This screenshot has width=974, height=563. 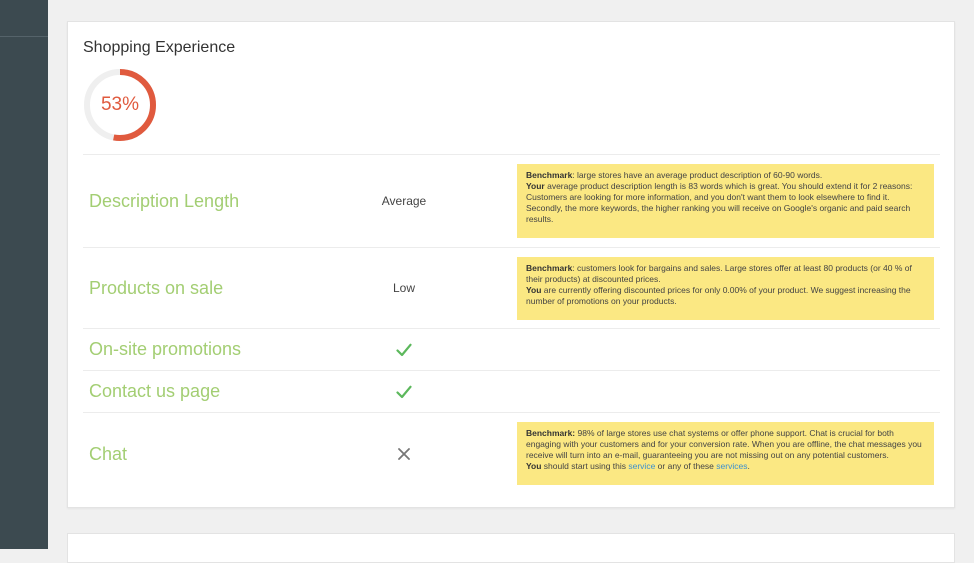 What do you see at coordinates (511, 349) in the screenshot?
I see `metric-row-on-site-promotions: On-site promotions` at bounding box center [511, 349].